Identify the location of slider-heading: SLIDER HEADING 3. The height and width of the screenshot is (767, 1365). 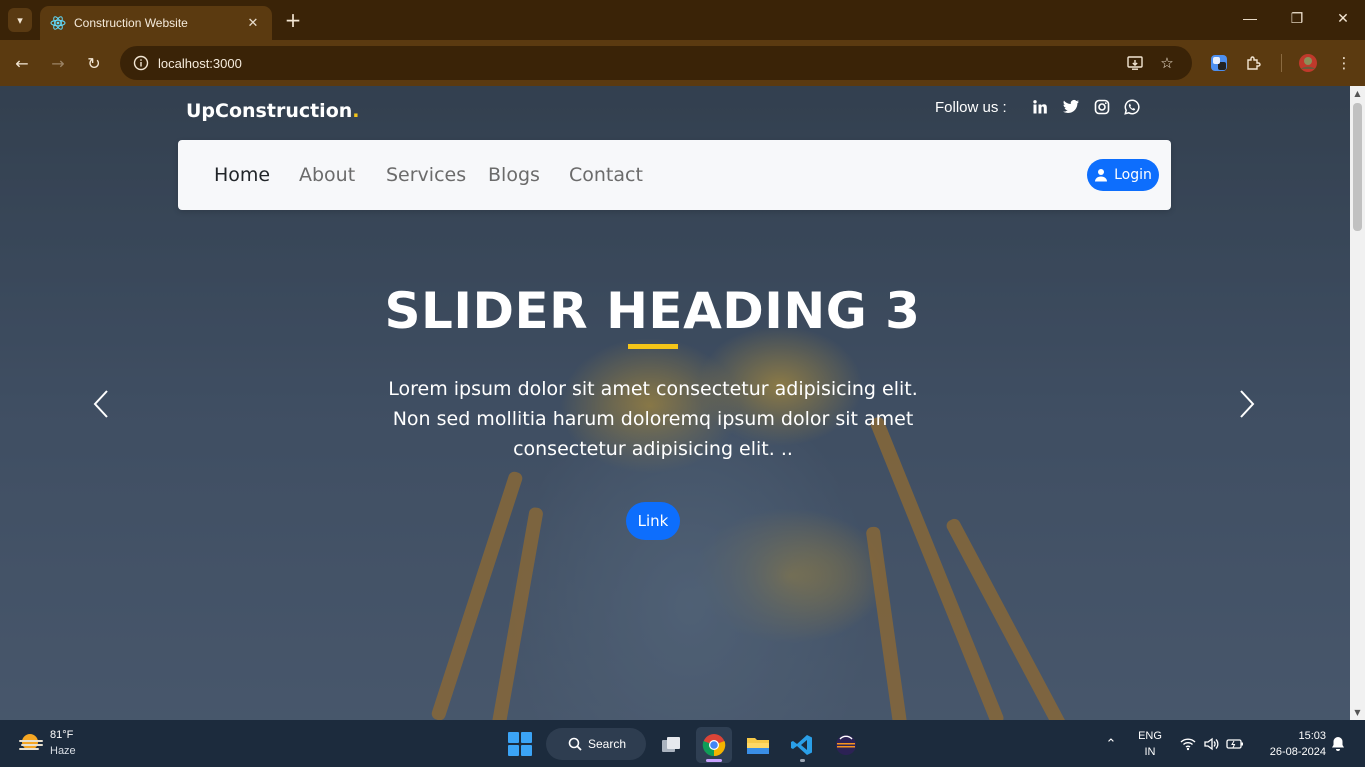
(652, 311).